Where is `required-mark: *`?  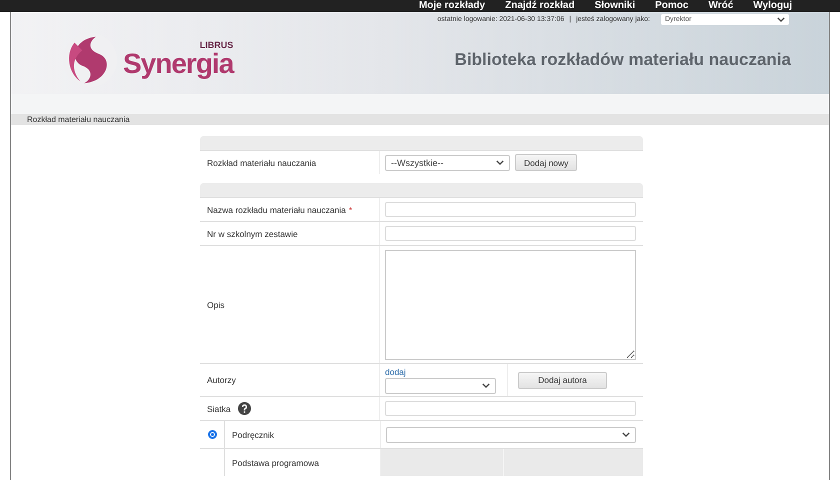
required-mark: * is located at coordinates (350, 209).